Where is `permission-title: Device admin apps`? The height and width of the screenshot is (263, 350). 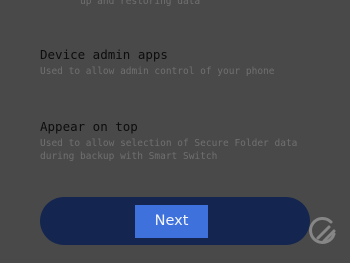 permission-title: Device admin apps is located at coordinates (104, 54).